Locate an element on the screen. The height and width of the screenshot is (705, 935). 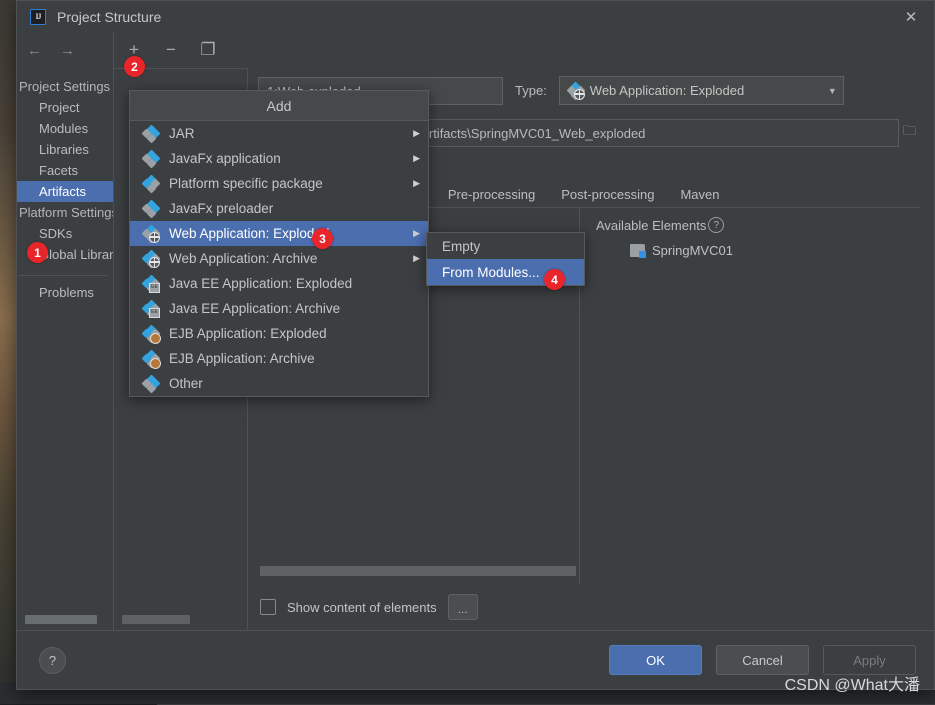
available-elements-label: Available Elements is located at coordinates (651, 225).